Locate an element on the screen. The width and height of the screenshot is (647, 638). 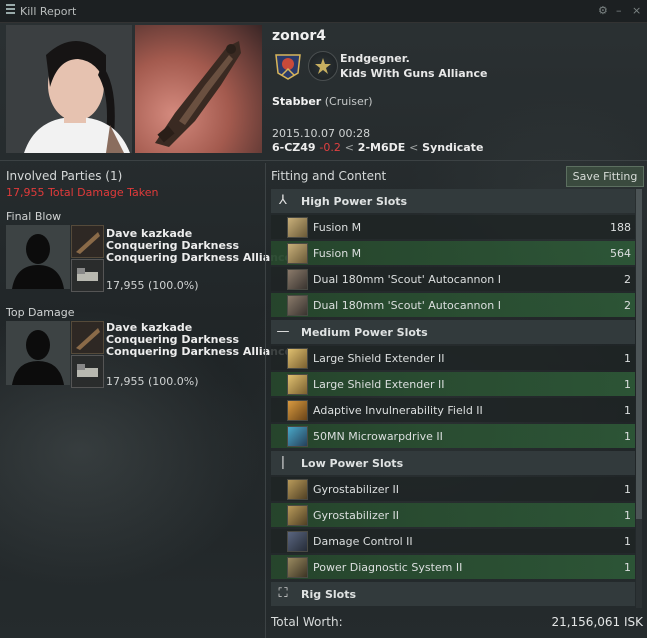
module-name: Power Diagnostic System II is located at coordinates (388, 567).